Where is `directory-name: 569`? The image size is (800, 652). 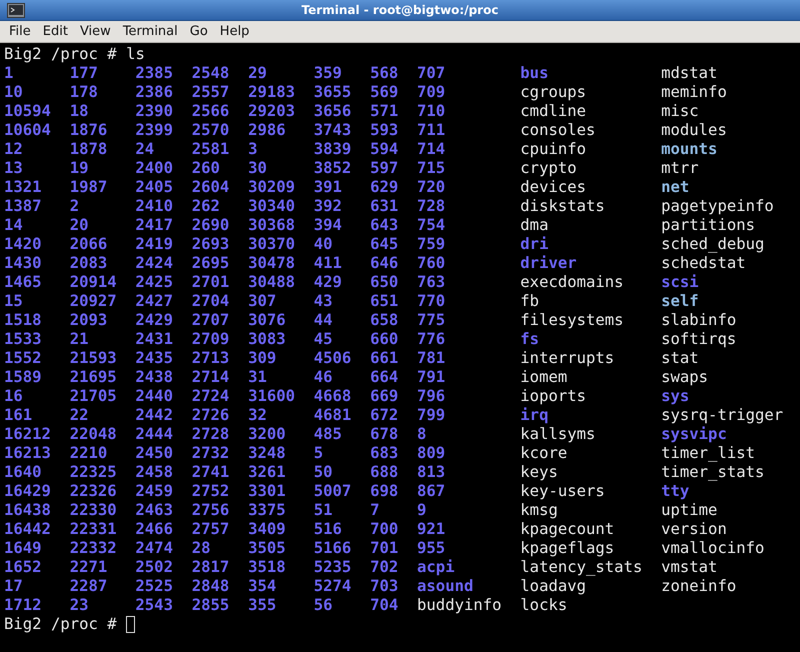
directory-name: 569 is located at coordinates (384, 92).